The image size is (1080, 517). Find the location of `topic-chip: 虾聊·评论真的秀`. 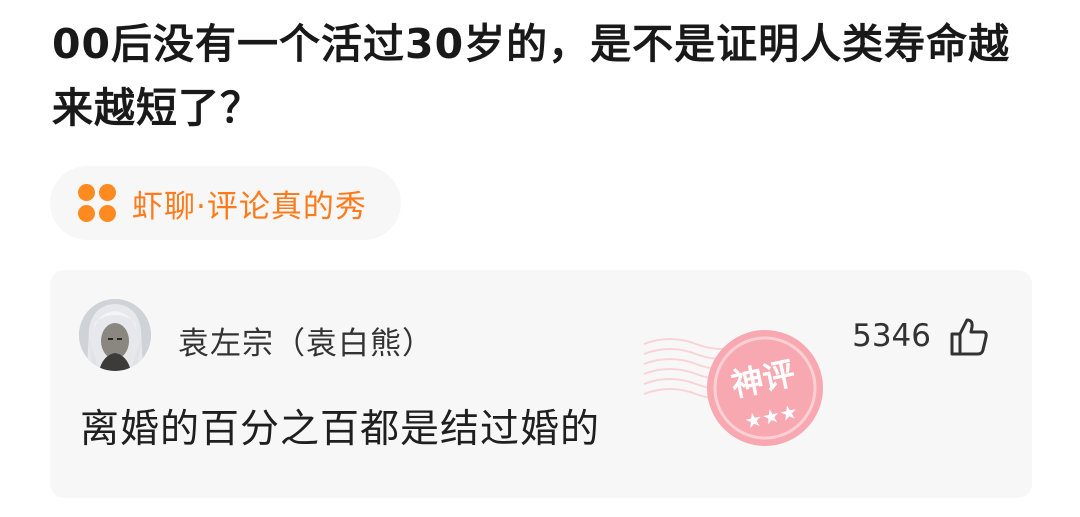

topic-chip: 虾聊·评论真的秀 is located at coordinates (225, 203).